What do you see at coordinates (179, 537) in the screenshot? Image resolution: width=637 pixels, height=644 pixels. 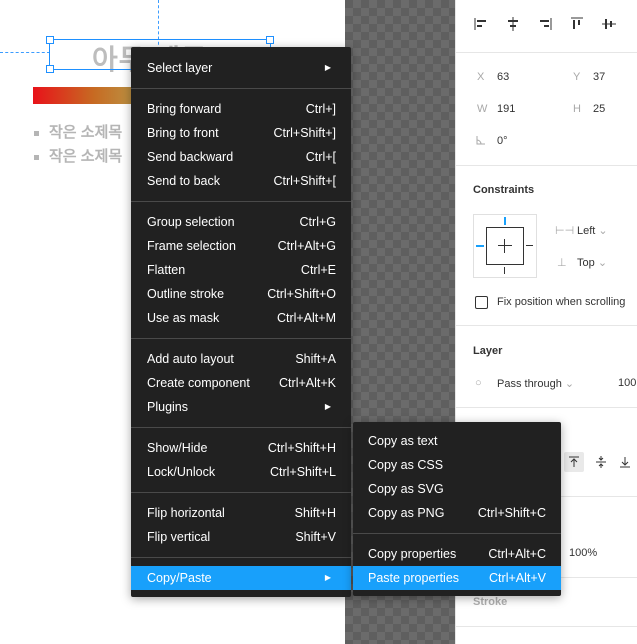 I see `menu-item-label: Flip vertical` at bounding box center [179, 537].